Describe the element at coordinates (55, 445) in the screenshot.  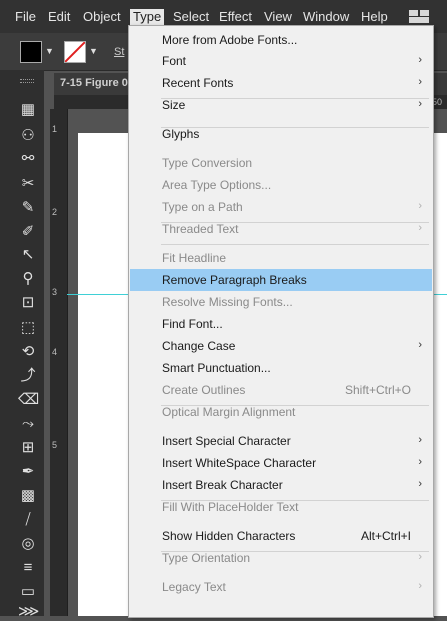
I see `ruler-number: 5` at that location.